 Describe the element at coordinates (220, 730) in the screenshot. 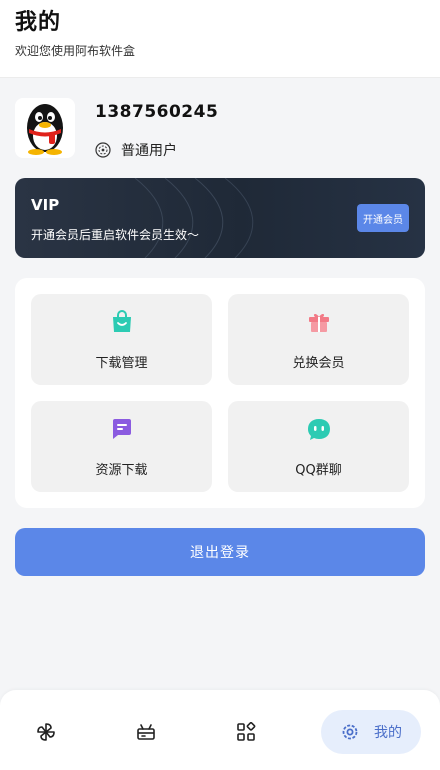

I see `bottom-nav: 我的` at that location.